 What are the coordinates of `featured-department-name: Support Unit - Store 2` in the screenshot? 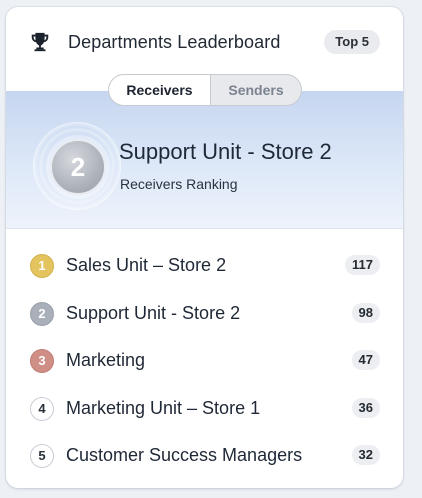 It's located at (225, 151).